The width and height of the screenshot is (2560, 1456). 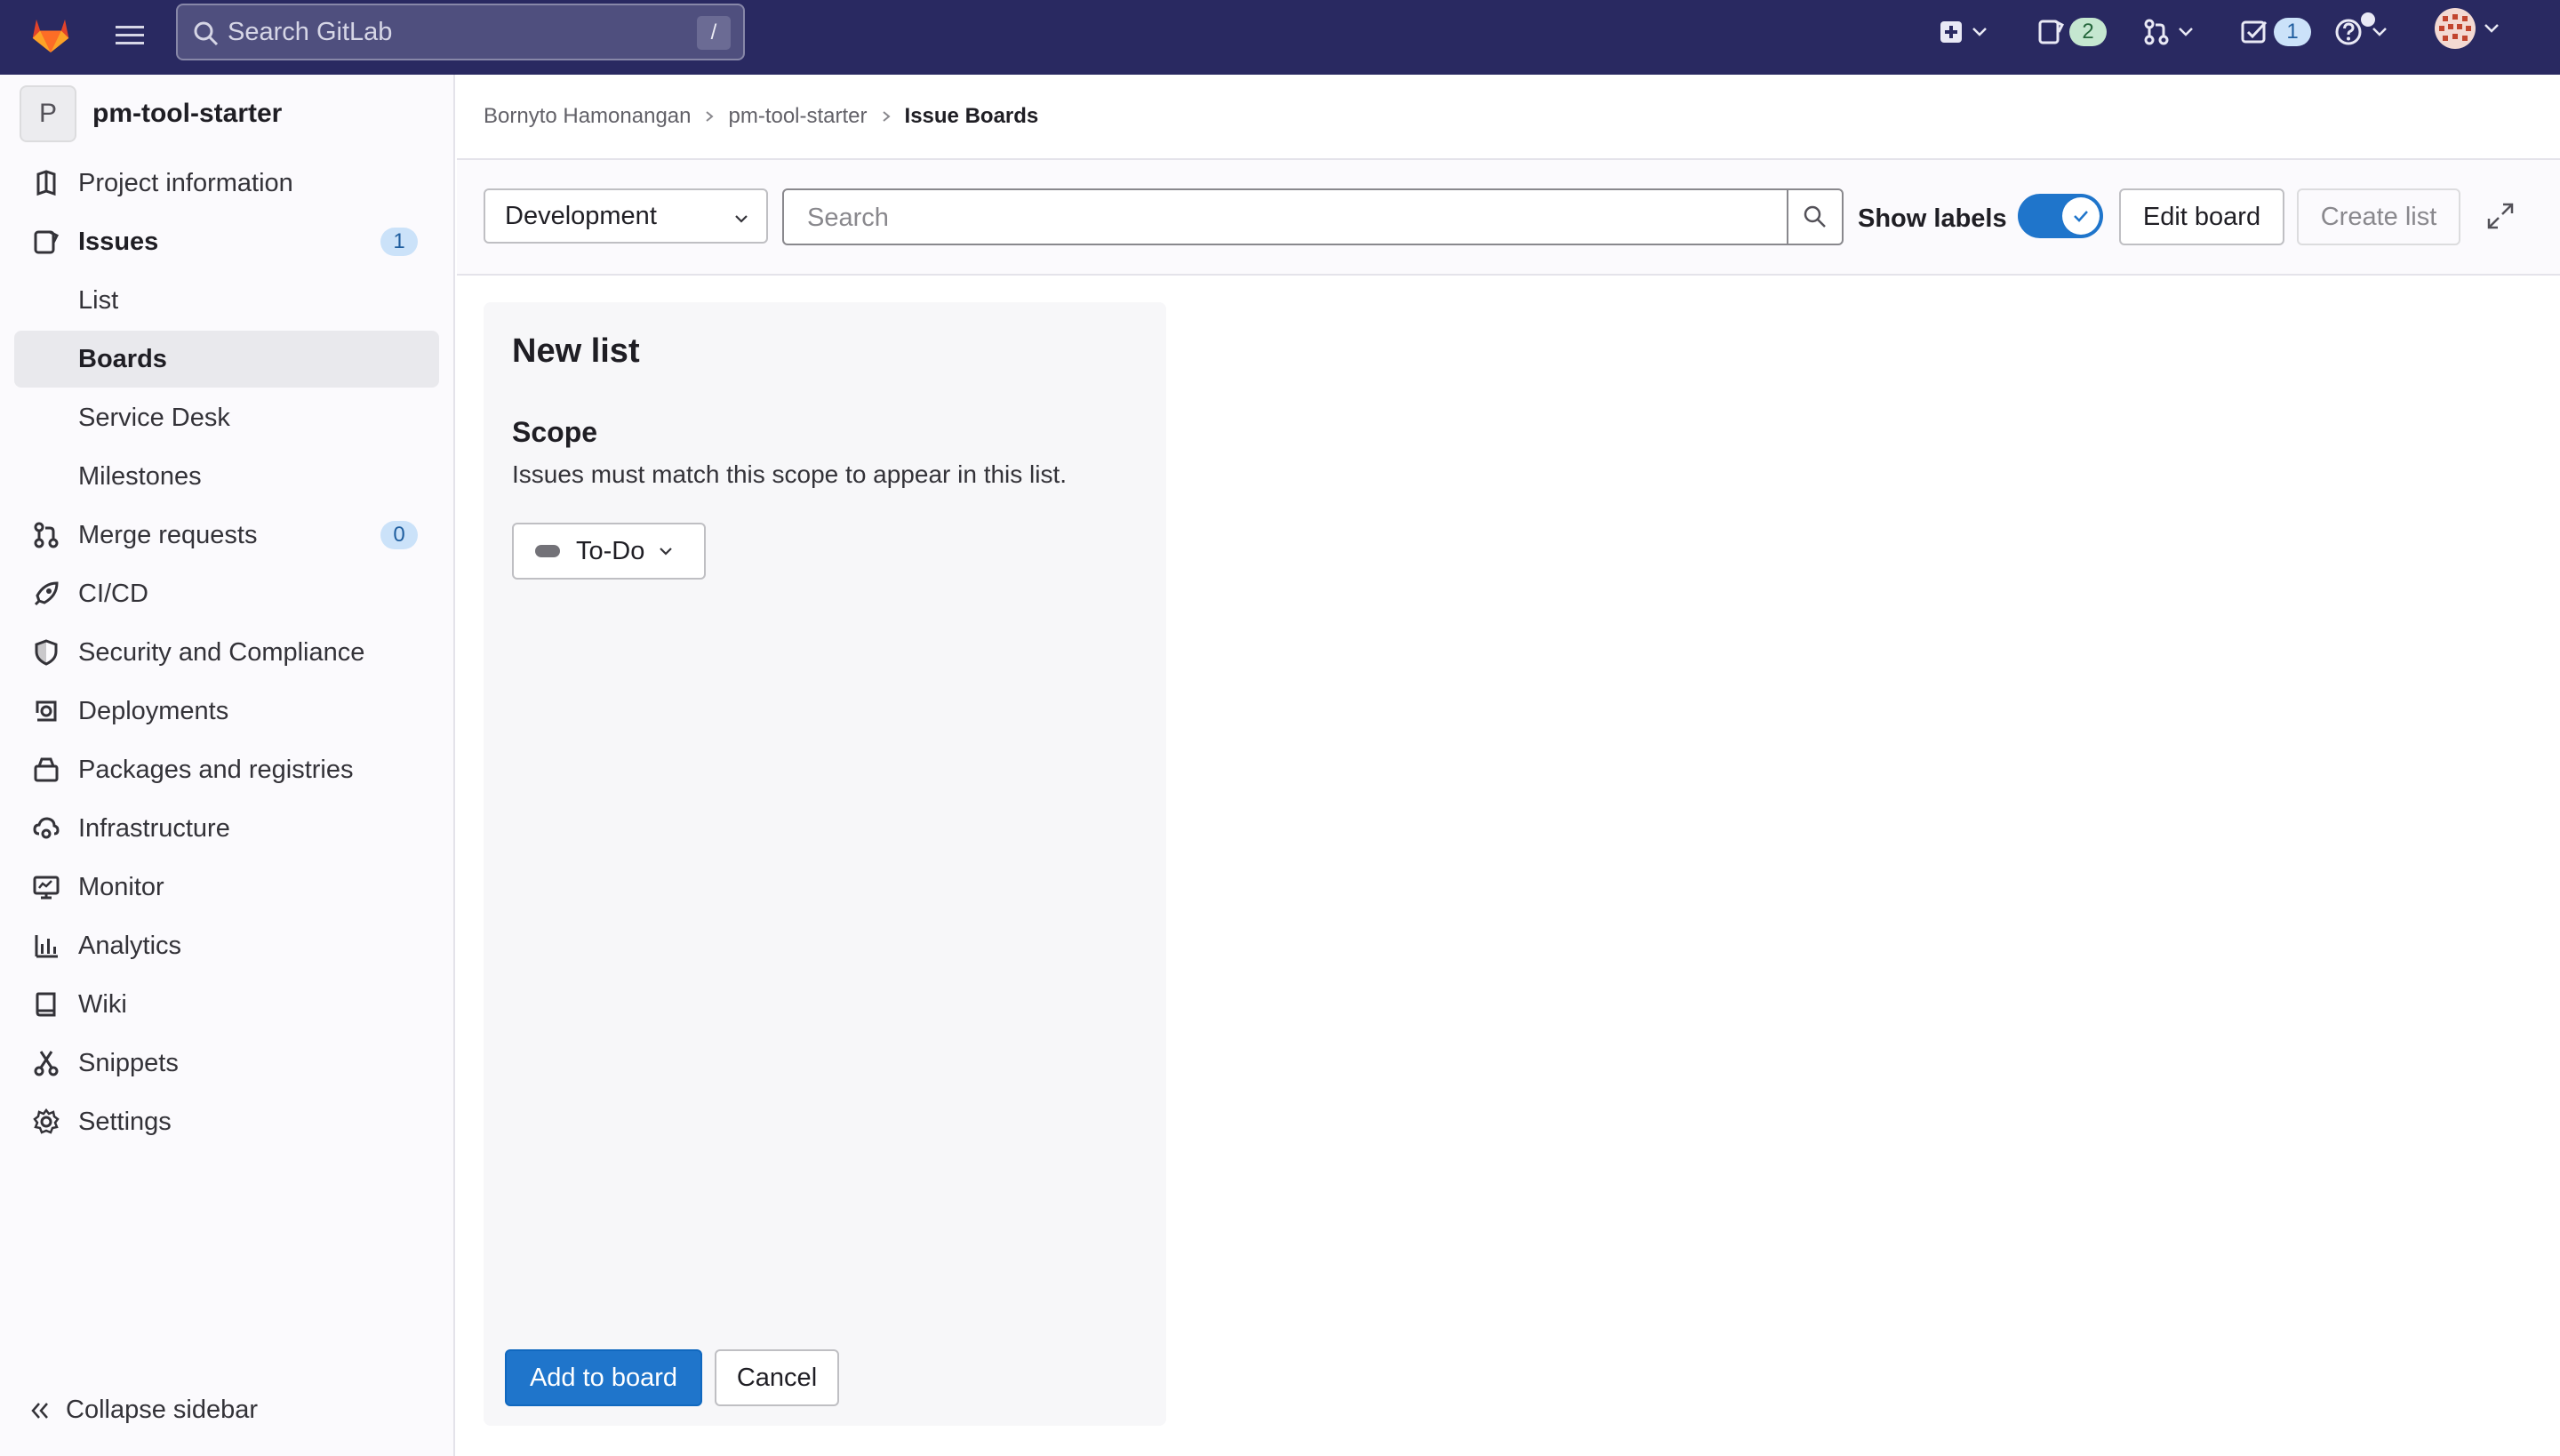 What do you see at coordinates (2060, 216) in the screenshot?
I see `show-labels-toggle` at bounding box center [2060, 216].